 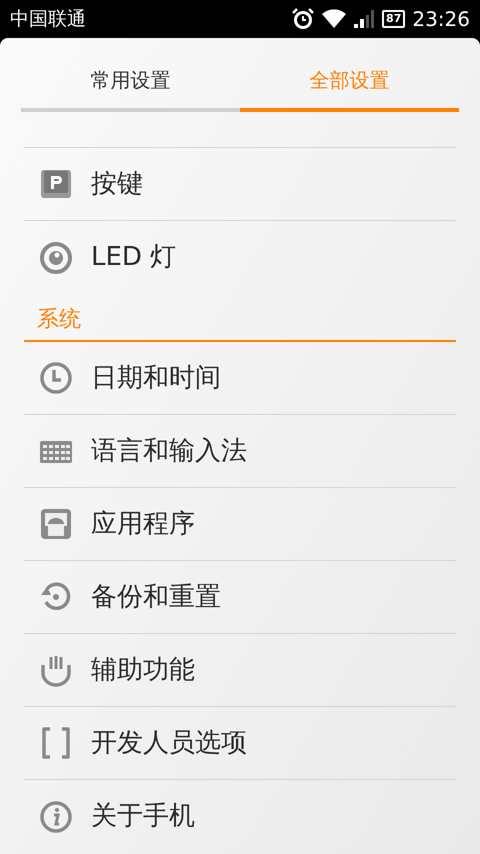 What do you see at coordinates (240, 451) in the screenshot?
I see `settings-item: 语言和输入法` at bounding box center [240, 451].